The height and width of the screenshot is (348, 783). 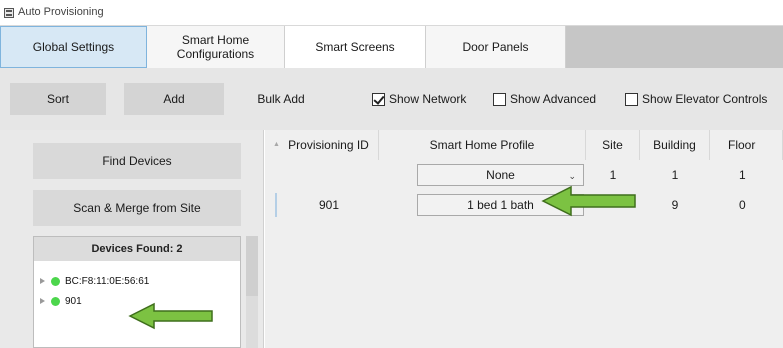 I want to click on column-header-provisioning-id: Provisioning ID, so click(x=329, y=145).